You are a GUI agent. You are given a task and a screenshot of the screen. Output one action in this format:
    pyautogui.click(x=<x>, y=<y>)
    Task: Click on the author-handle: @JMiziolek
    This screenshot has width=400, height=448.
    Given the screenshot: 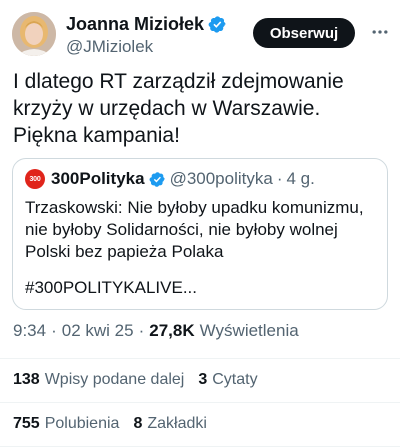 What is the action you would take?
    pyautogui.click(x=109, y=47)
    